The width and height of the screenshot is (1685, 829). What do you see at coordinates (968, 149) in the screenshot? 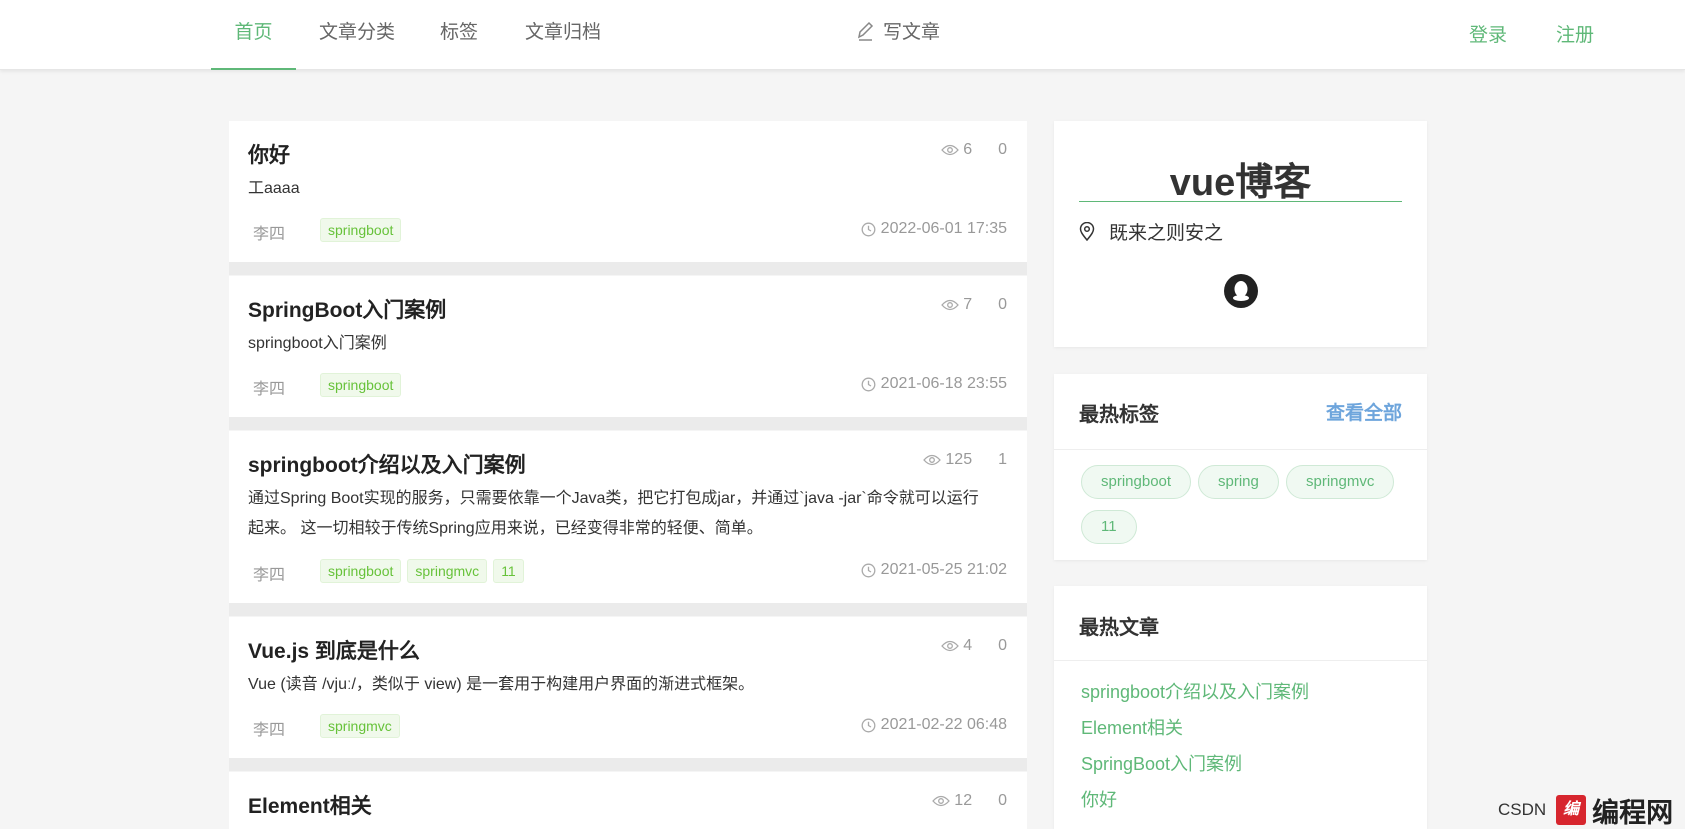
I see `view-count: 6` at bounding box center [968, 149].